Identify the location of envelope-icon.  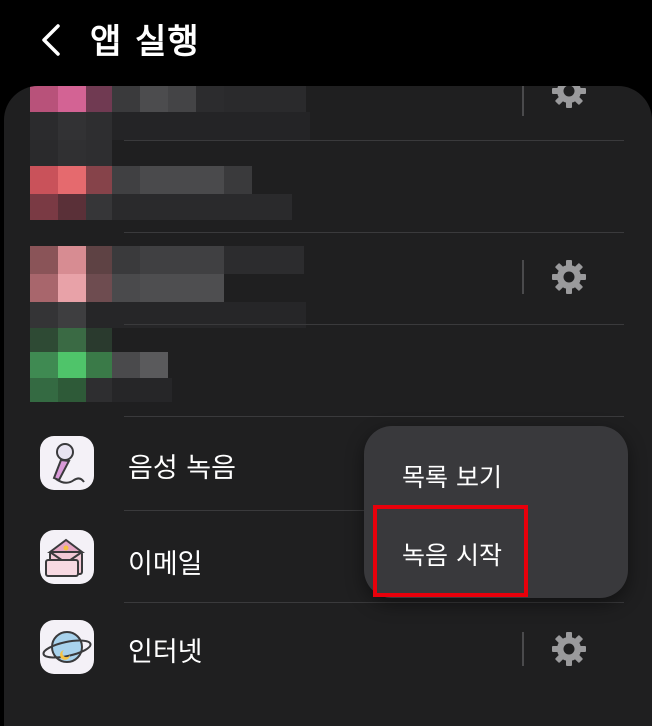
(65, 557).